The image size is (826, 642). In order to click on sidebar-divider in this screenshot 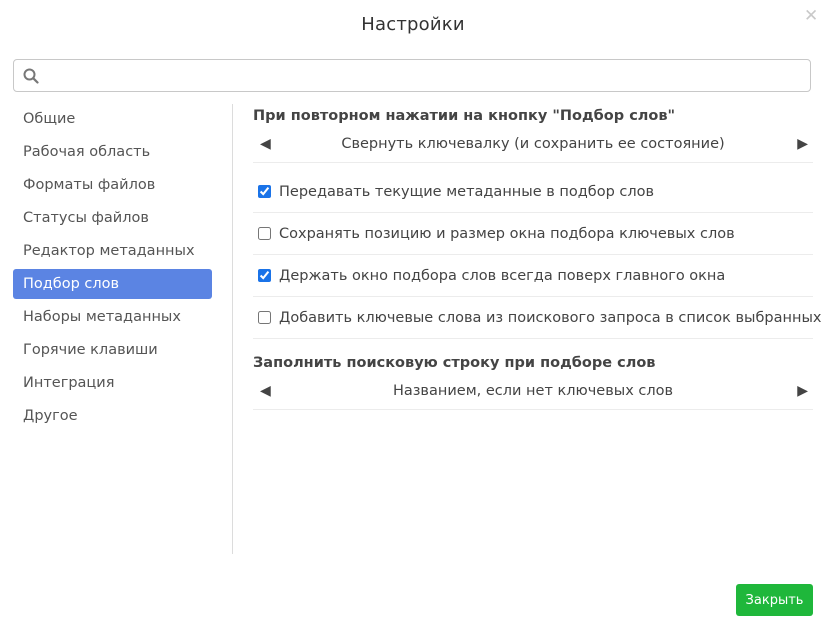, I will do `click(232, 329)`.